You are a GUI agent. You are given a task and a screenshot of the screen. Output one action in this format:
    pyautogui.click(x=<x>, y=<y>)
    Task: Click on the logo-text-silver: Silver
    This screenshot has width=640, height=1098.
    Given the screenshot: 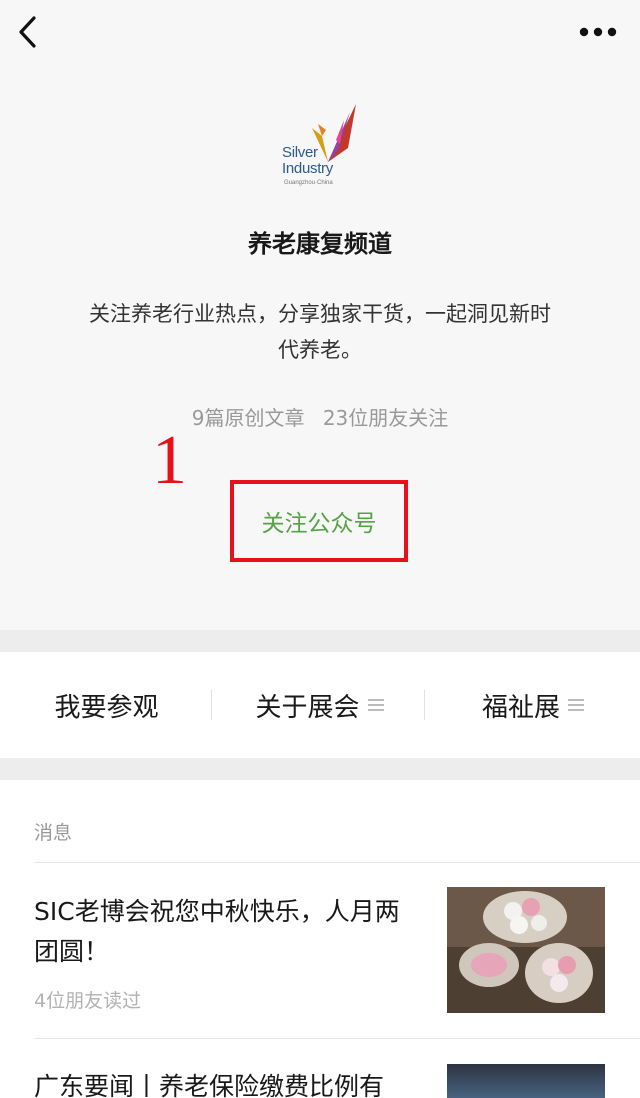 What is the action you would take?
    pyautogui.click(x=300, y=152)
    